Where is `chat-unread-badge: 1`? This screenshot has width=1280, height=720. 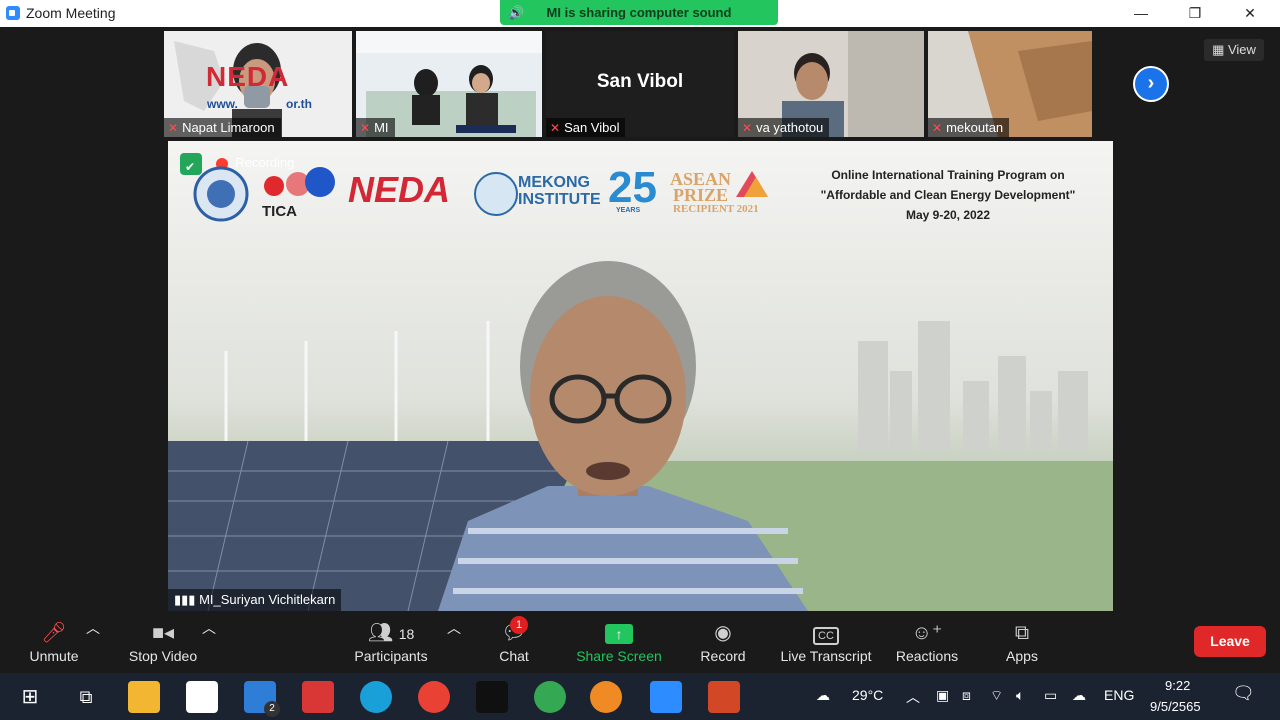 chat-unread-badge: 1 is located at coordinates (519, 625).